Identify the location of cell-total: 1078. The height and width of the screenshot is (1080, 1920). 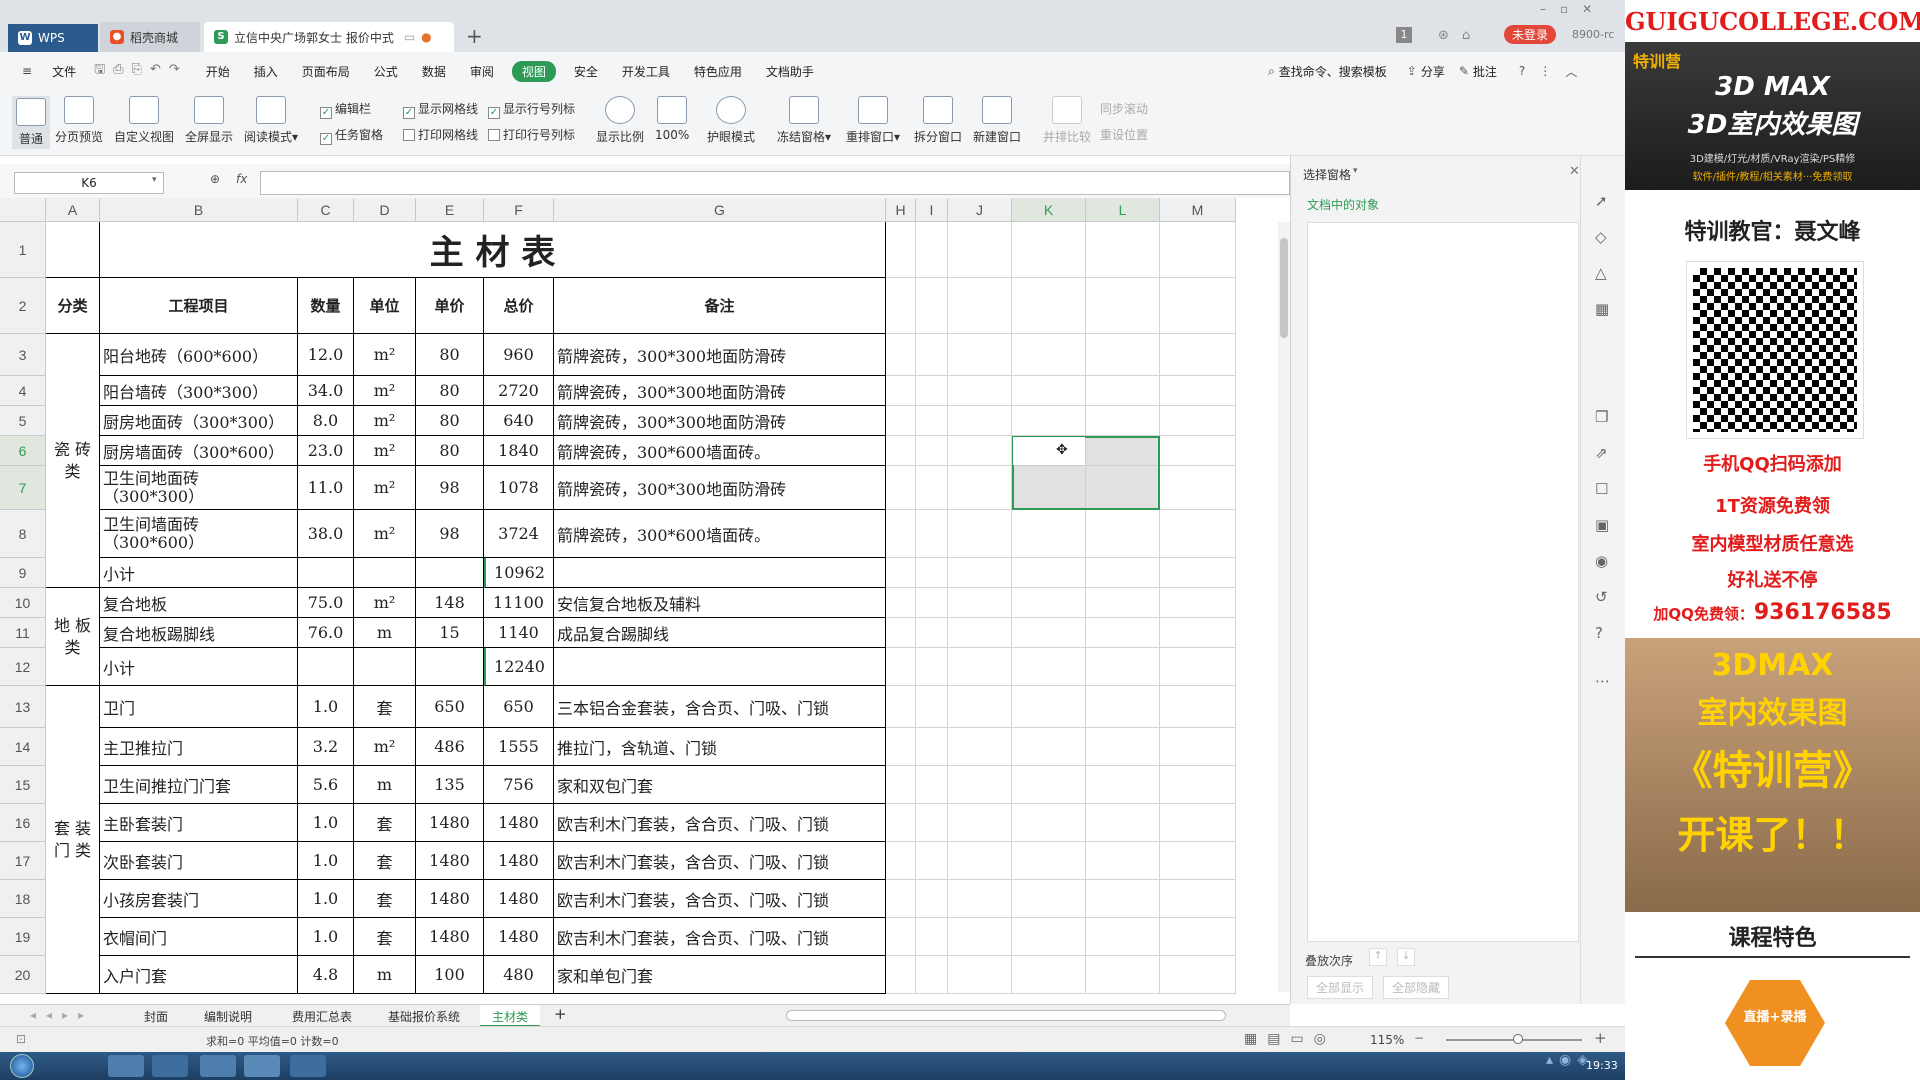
(519, 488).